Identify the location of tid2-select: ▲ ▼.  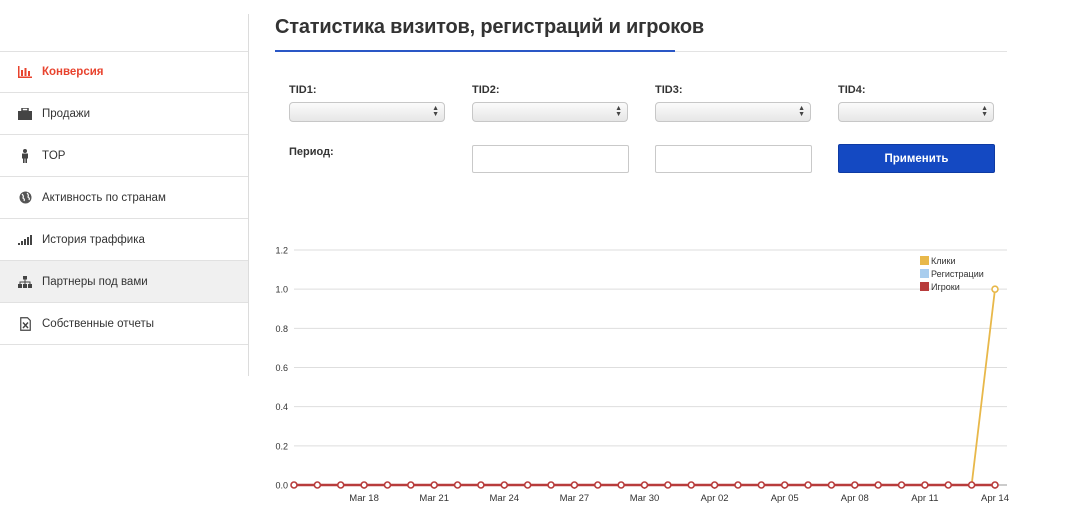
(550, 112).